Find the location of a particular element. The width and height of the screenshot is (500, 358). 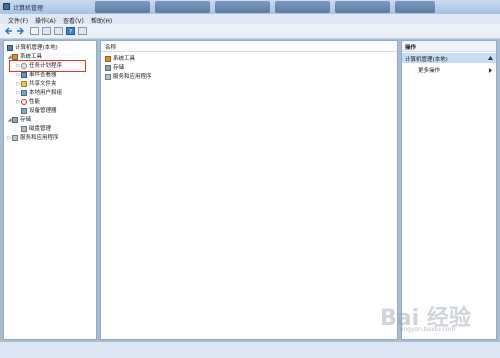

tree-root: 计算机管理(本地) is located at coordinates (32, 48).